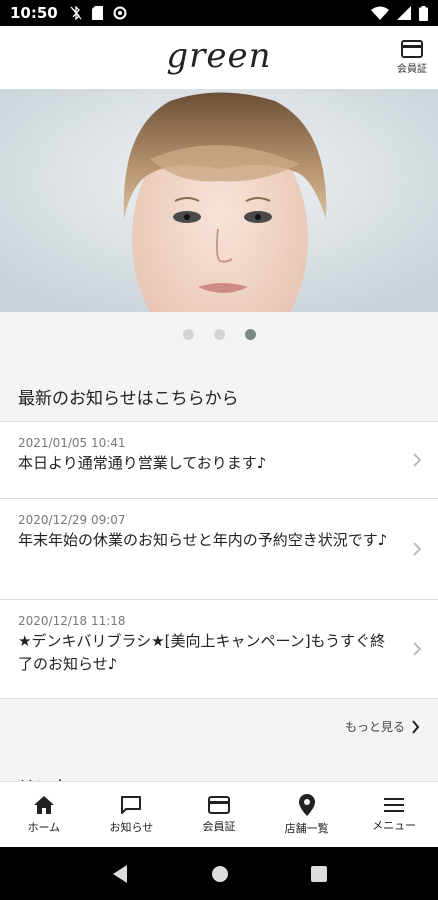 This screenshot has width=438, height=900. I want to click on news-title: 年末年始の休業のお知らせと年内の予約空き状況です♪, so click(203, 540).